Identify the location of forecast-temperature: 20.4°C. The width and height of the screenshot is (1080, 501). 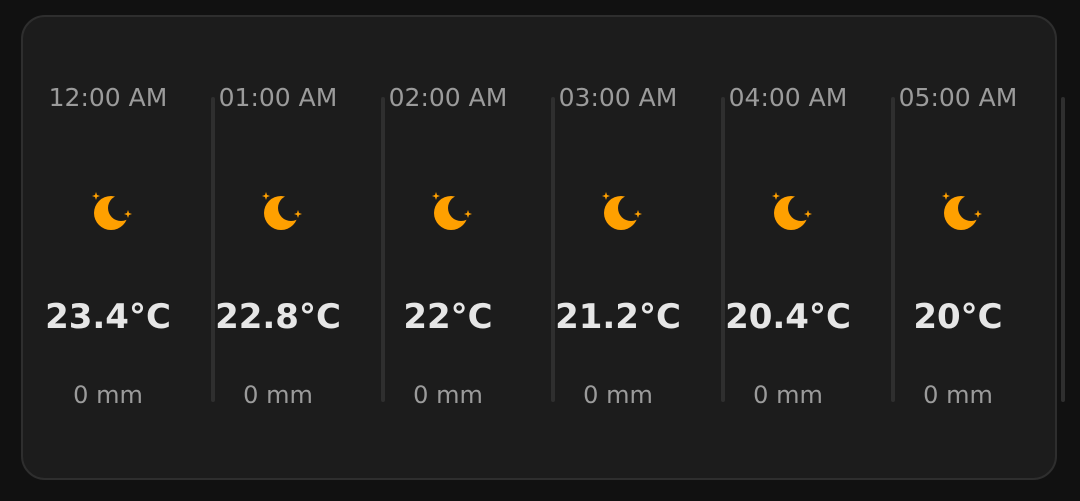
(788, 317).